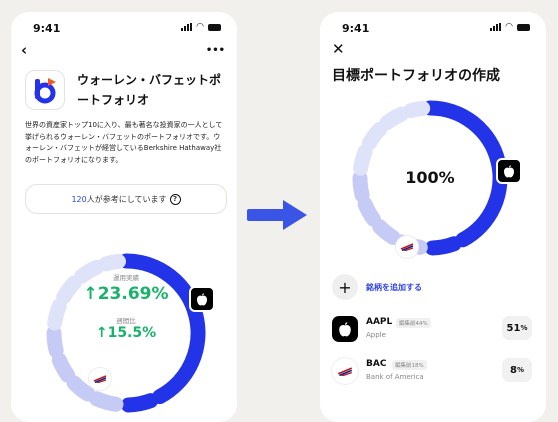 Image resolution: width=558 pixels, height=422 pixels. I want to click on help-icon: ?, so click(175, 199).